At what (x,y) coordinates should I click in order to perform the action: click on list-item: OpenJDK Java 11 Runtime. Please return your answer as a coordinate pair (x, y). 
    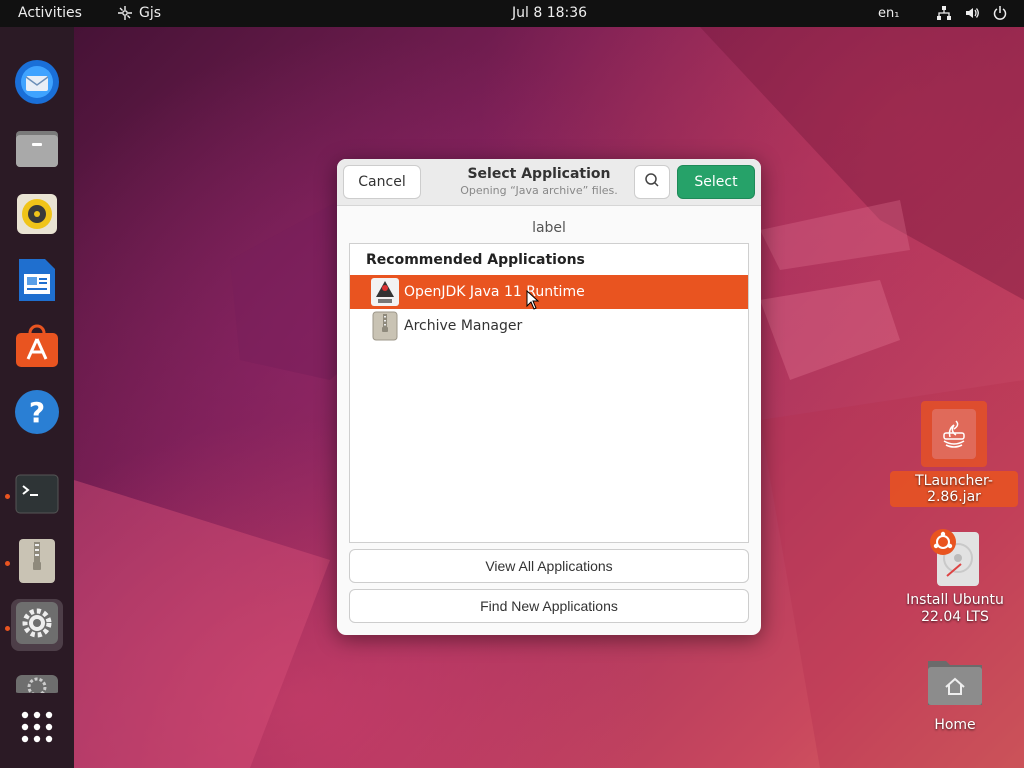
    Looking at the image, I should click on (549, 292).